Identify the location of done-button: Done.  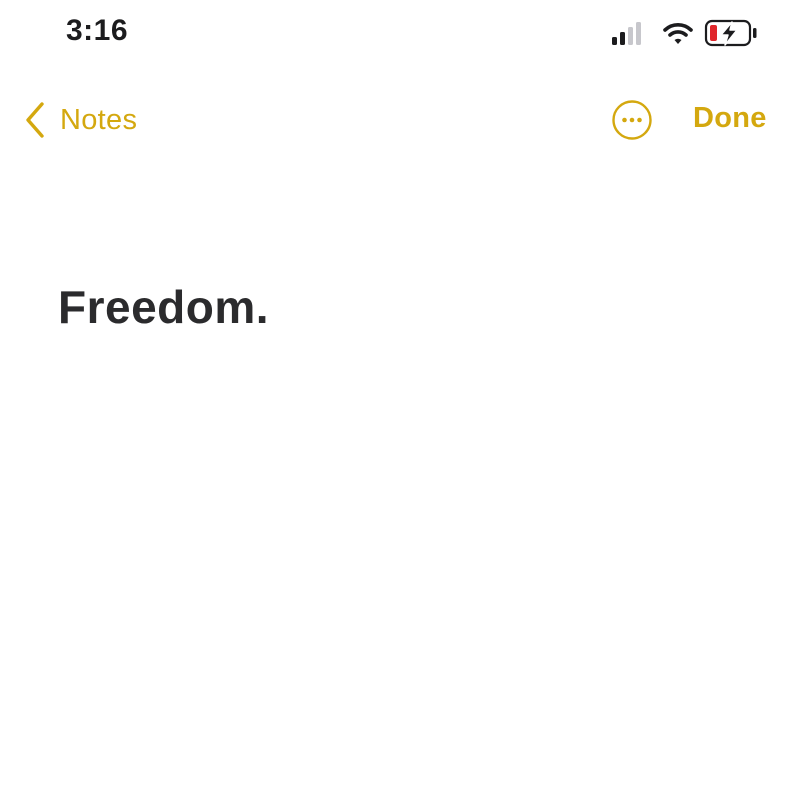
(730, 118).